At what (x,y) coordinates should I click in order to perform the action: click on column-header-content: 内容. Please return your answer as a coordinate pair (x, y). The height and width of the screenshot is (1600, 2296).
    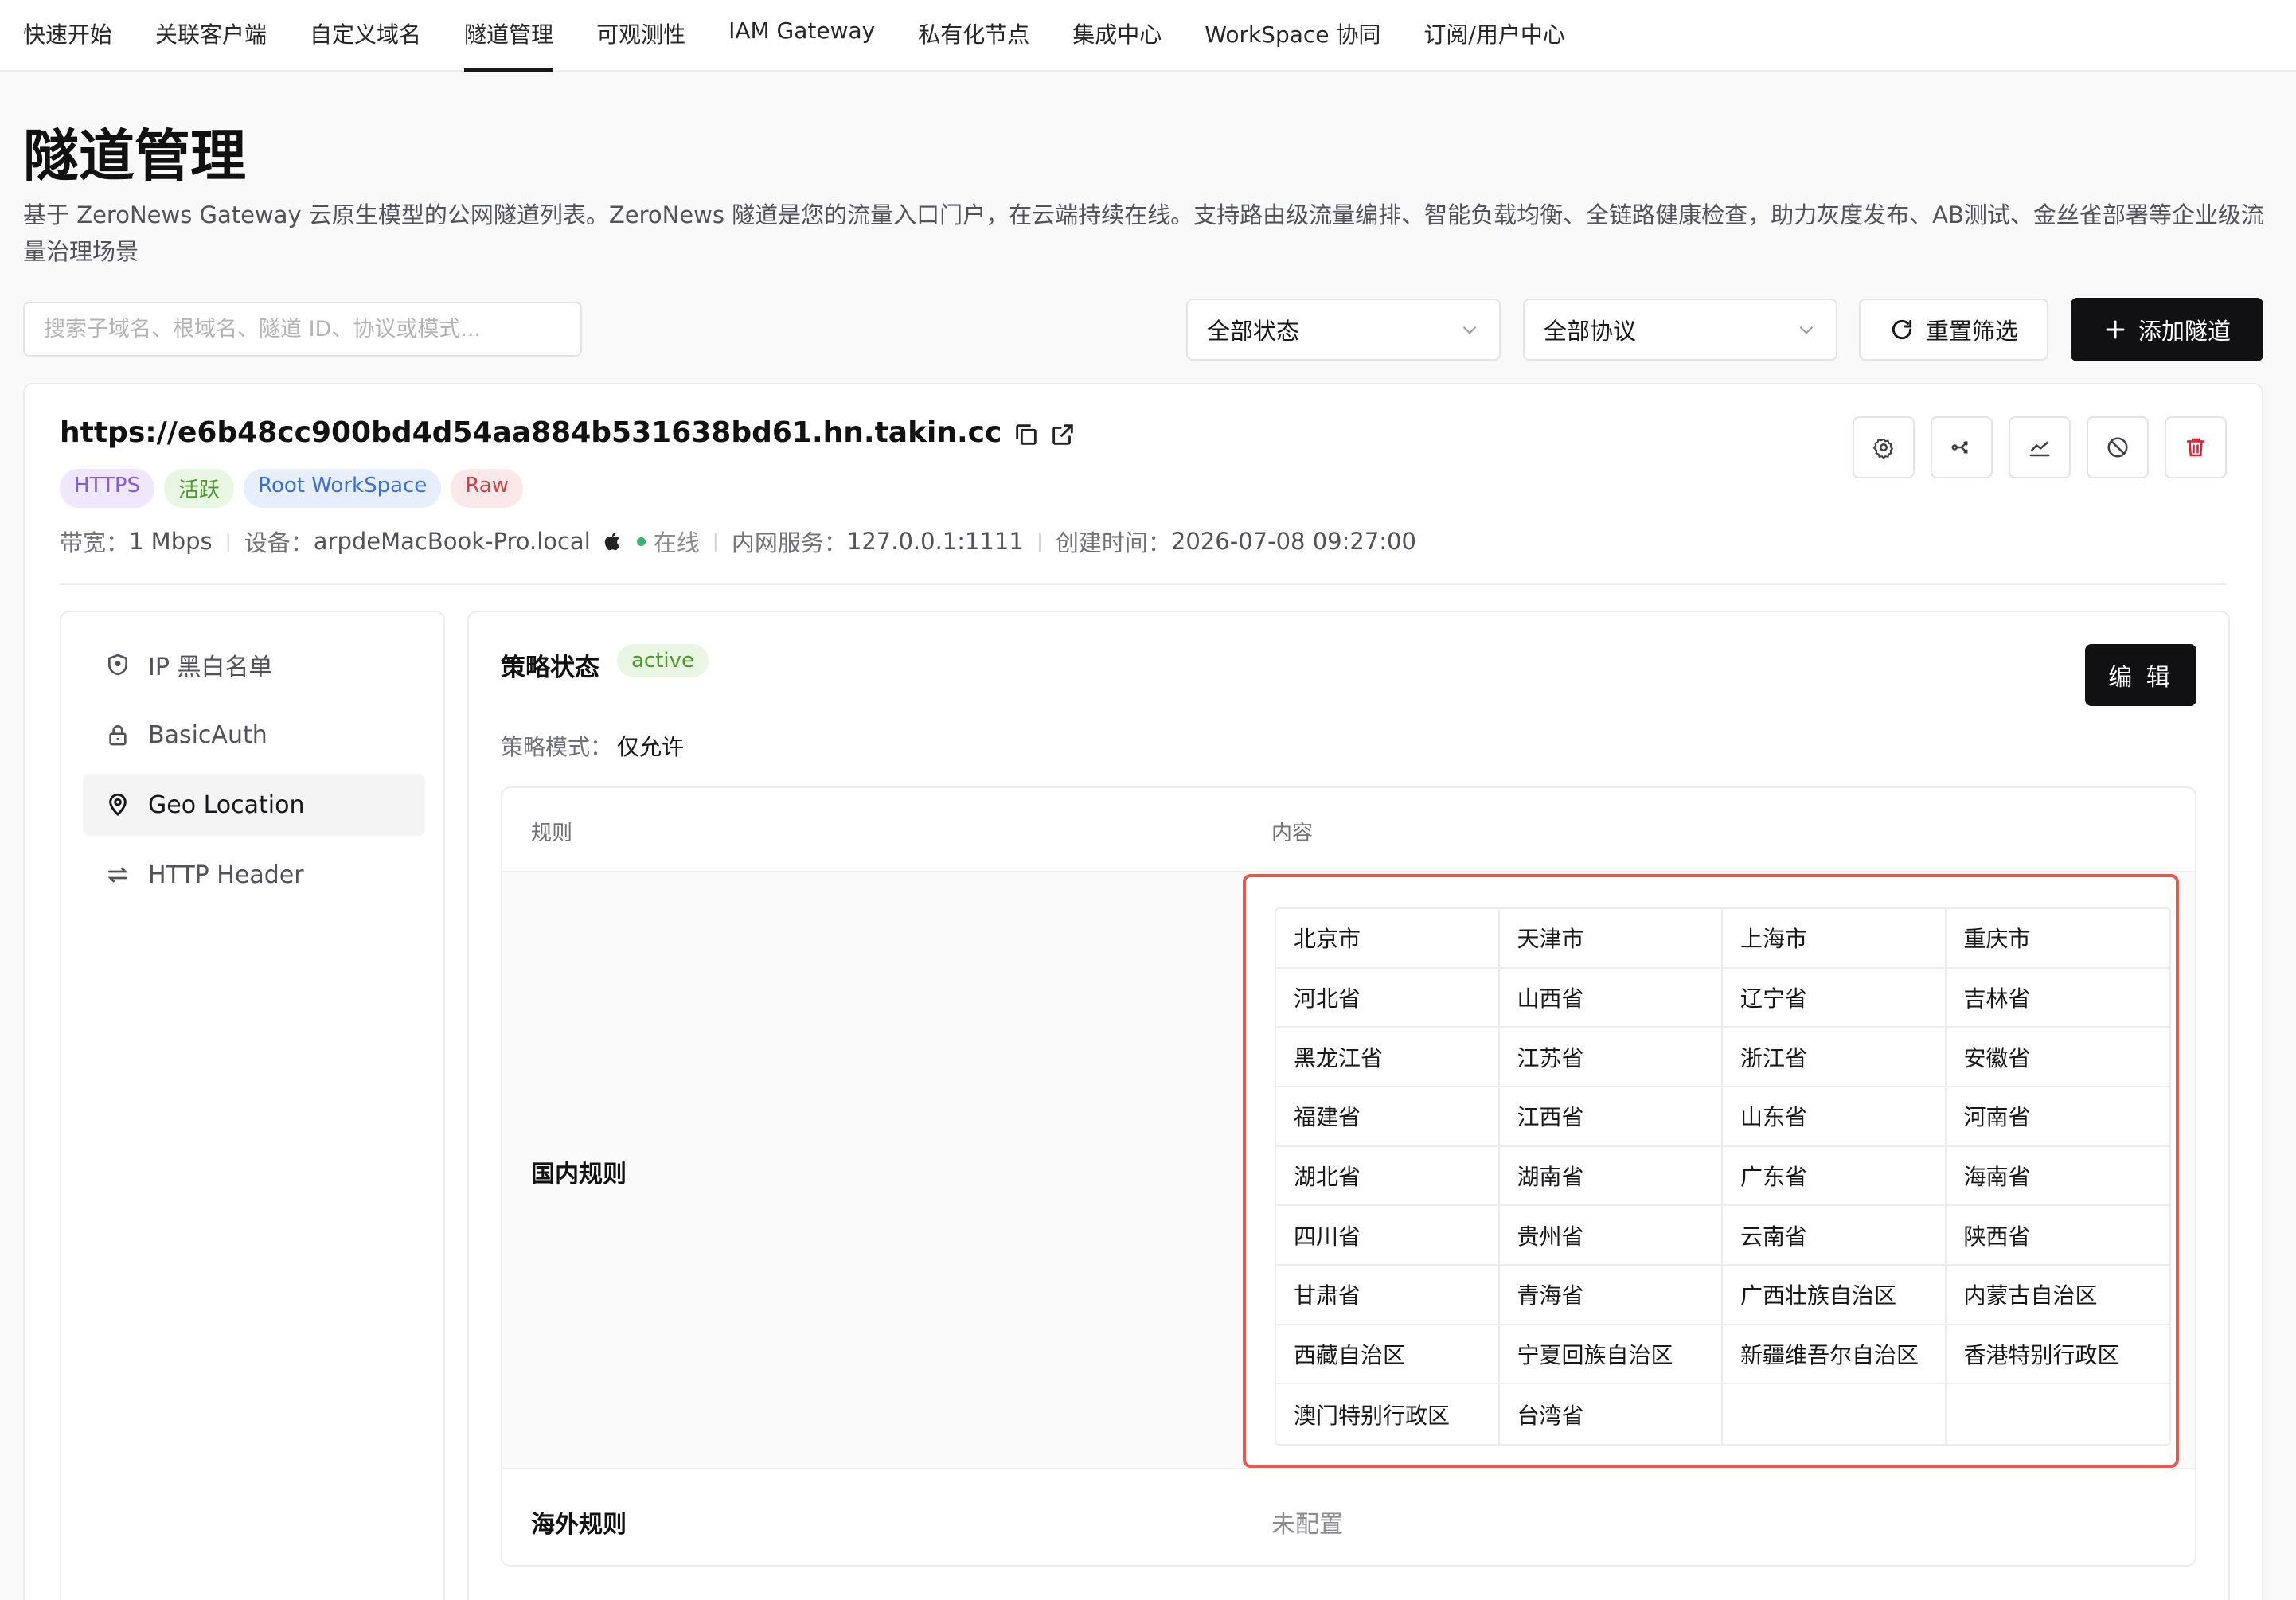
    Looking at the image, I should click on (1292, 833).